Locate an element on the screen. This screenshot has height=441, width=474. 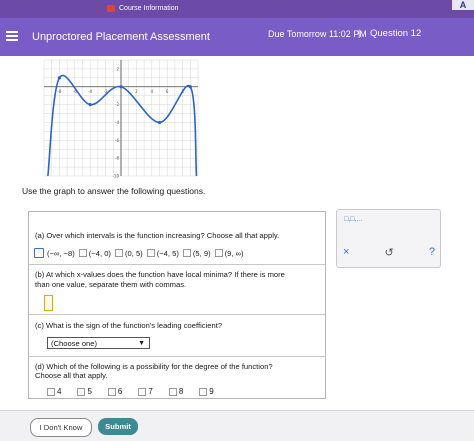
degree-option: 9 is located at coordinates (206, 391).